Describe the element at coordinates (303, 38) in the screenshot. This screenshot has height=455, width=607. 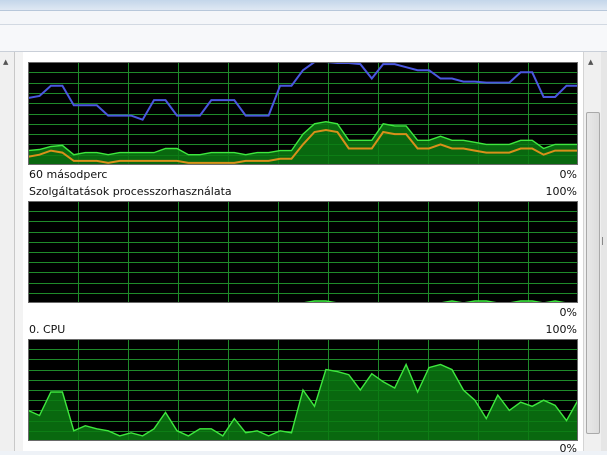
I see `toolbar-band` at that location.